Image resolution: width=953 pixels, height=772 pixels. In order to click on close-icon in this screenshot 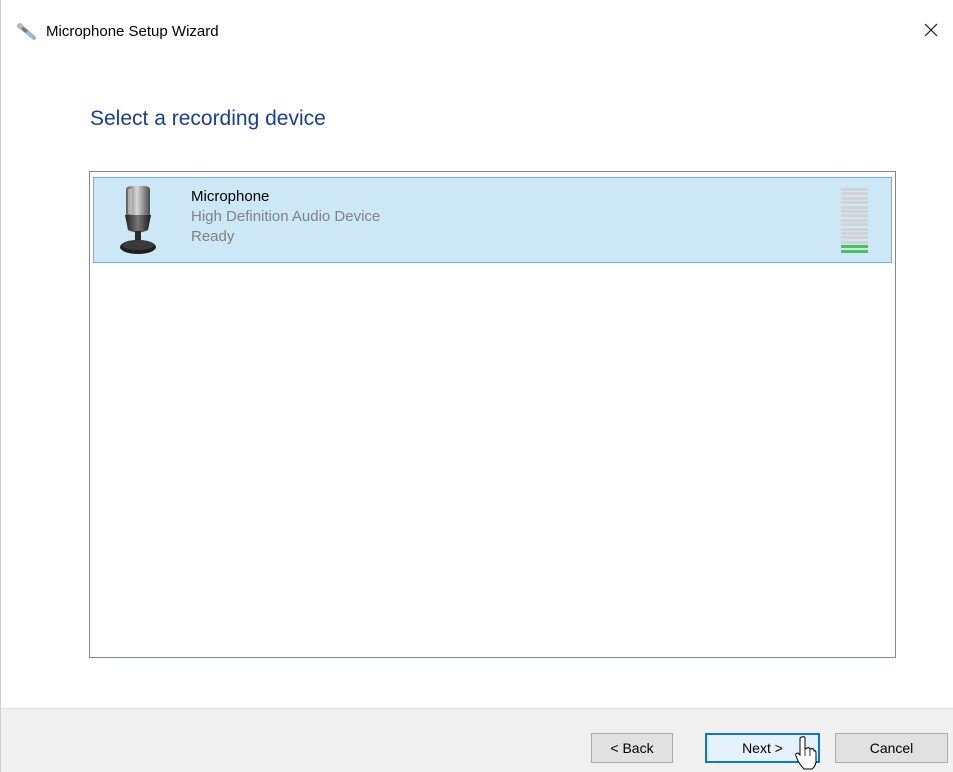, I will do `click(931, 32)`.